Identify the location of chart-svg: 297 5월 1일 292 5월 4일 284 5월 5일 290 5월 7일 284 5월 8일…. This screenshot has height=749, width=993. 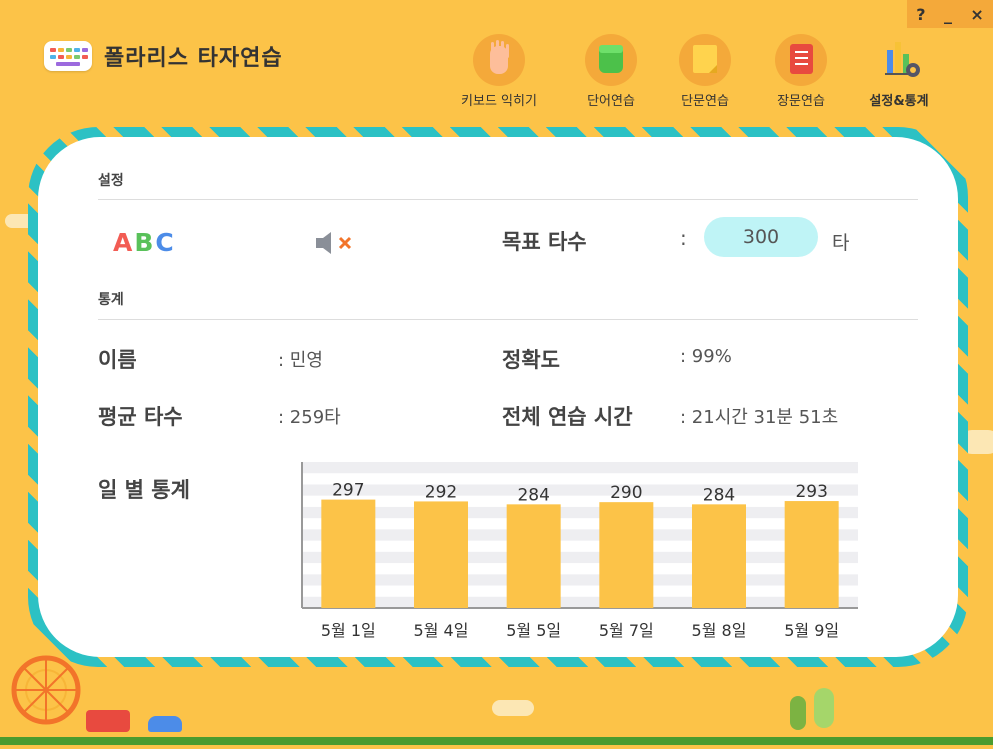
(579, 551).